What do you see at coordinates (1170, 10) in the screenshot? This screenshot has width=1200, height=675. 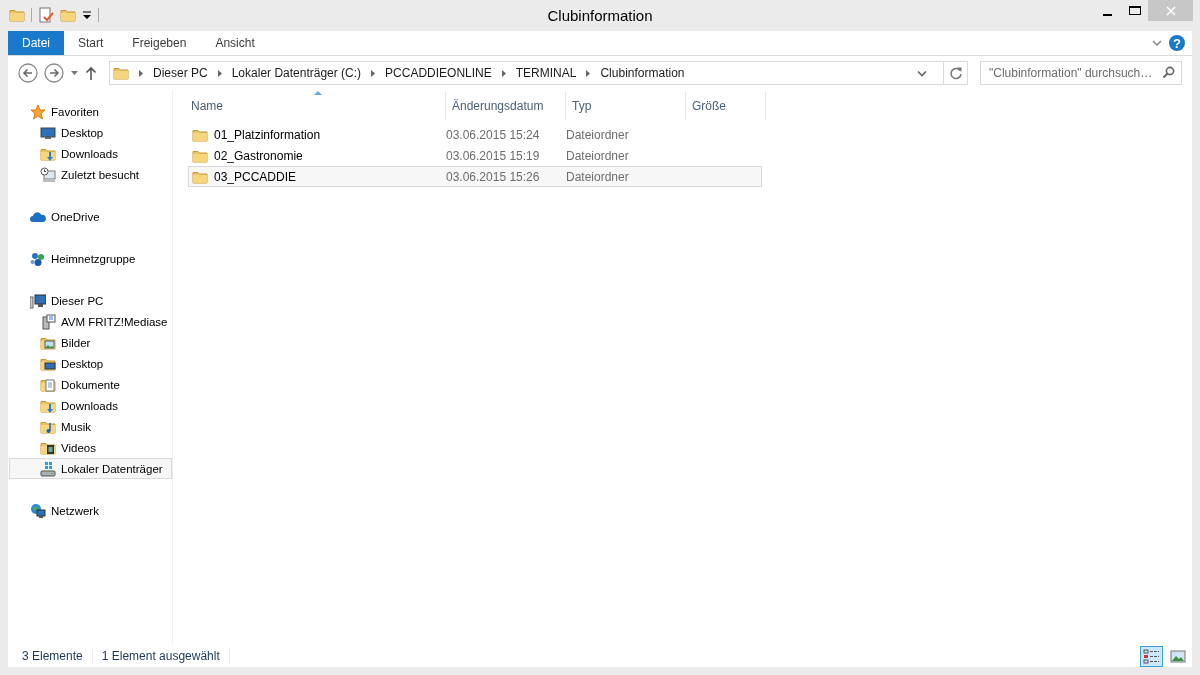 I see `close-icon` at bounding box center [1170, 10].